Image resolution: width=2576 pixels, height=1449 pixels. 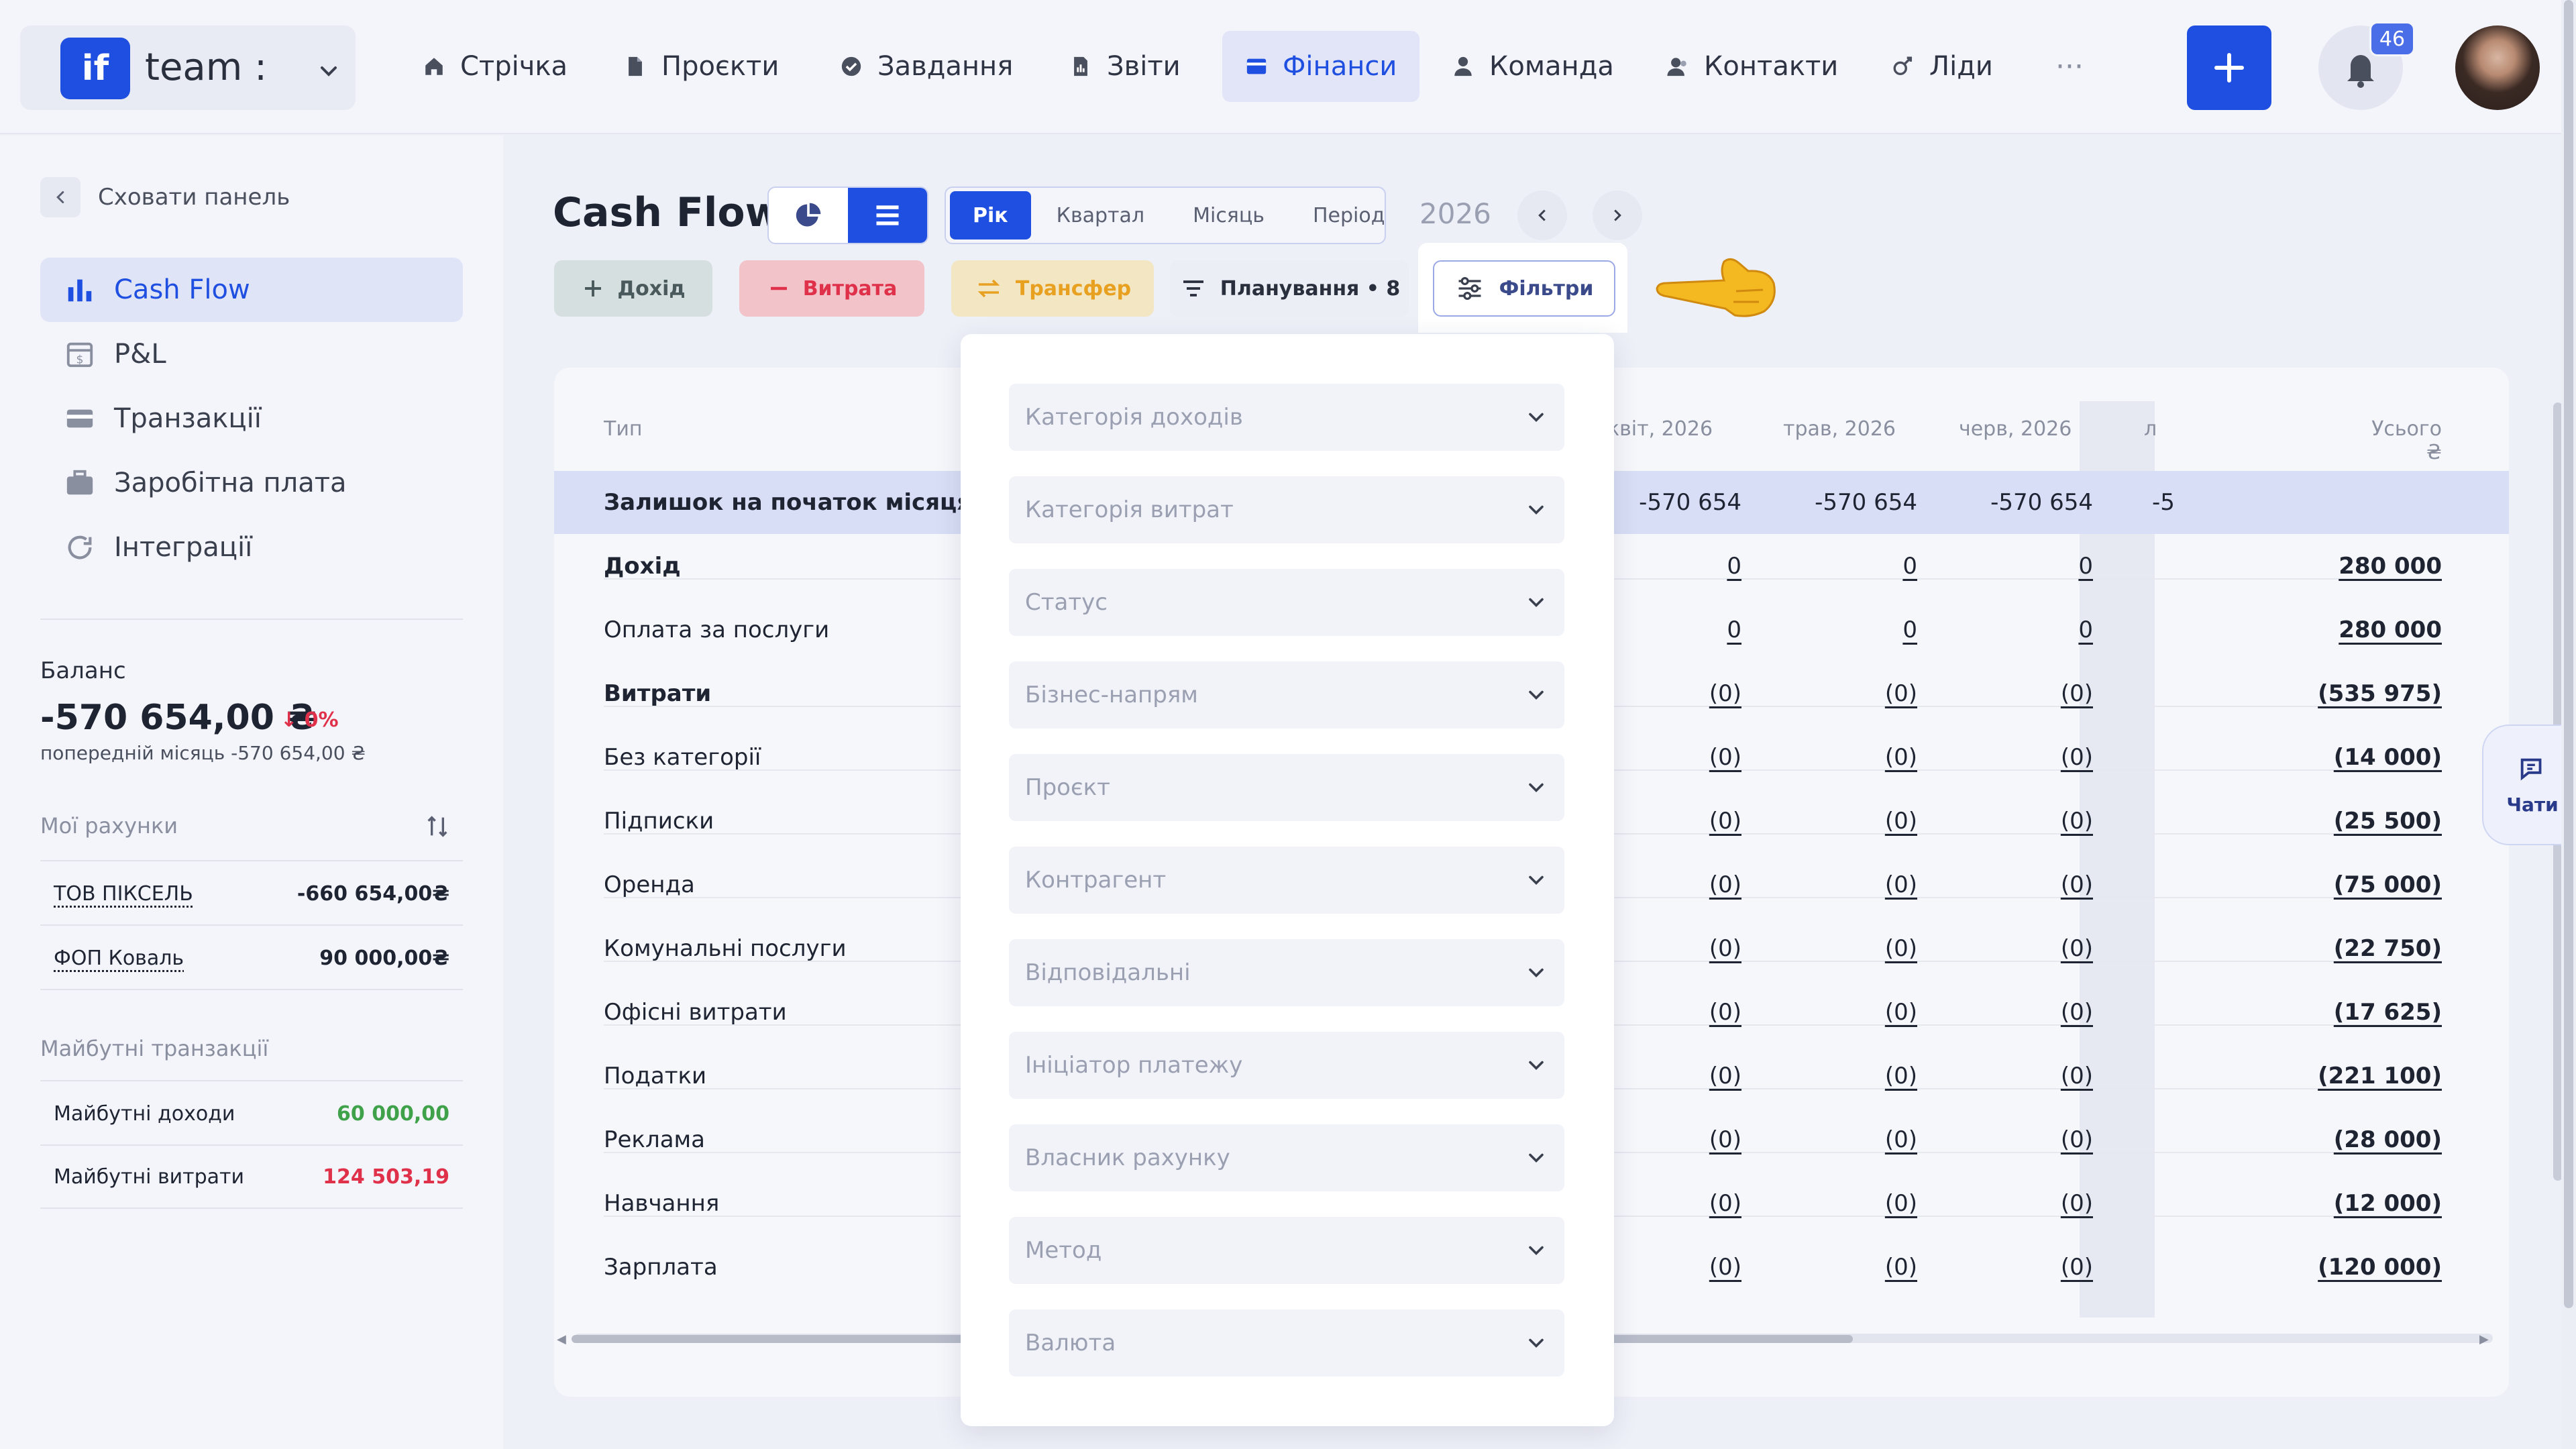 What do you see at coordinates (1052, 288) in the screenshot?
I see `add-transfer-button: Трансфер` at bounding box center [1052, 288].